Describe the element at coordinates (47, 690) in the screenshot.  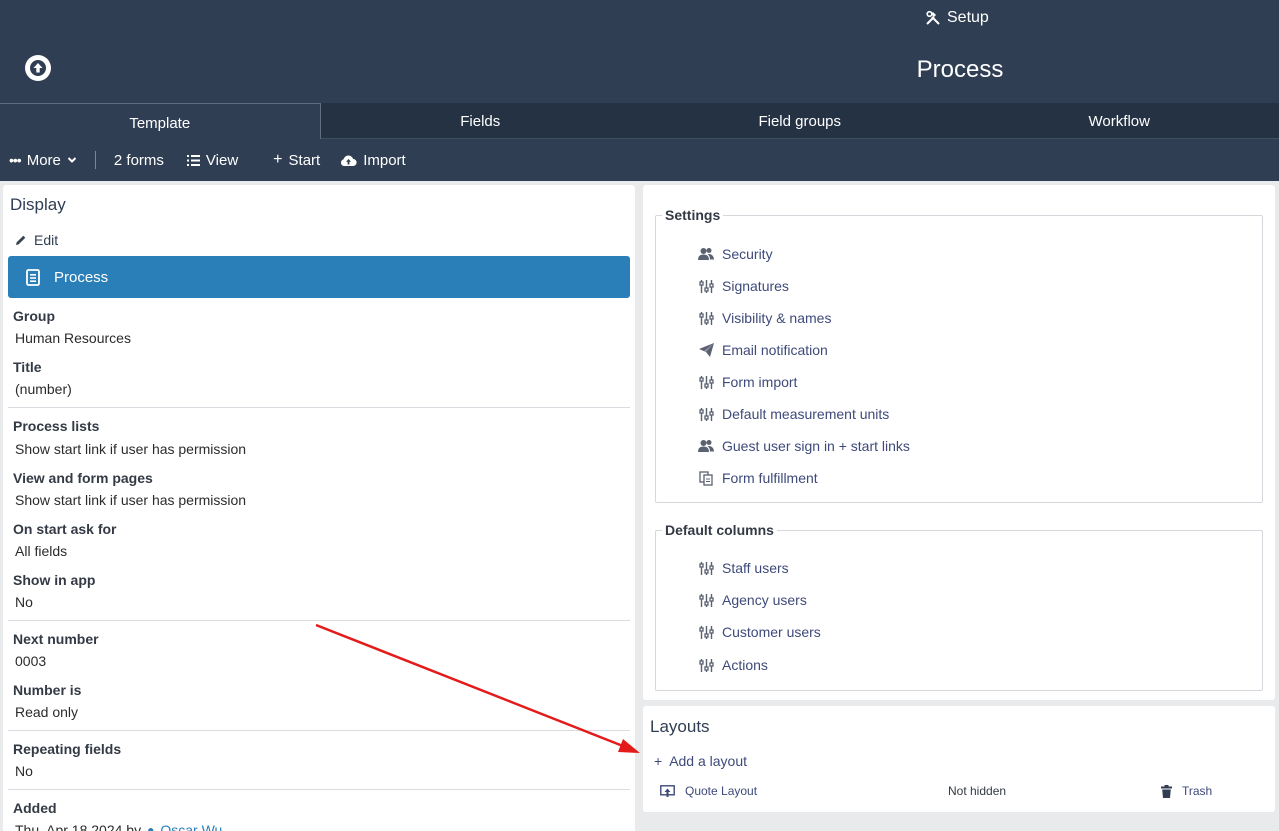
I see `number-is-label: Number is` at that location.